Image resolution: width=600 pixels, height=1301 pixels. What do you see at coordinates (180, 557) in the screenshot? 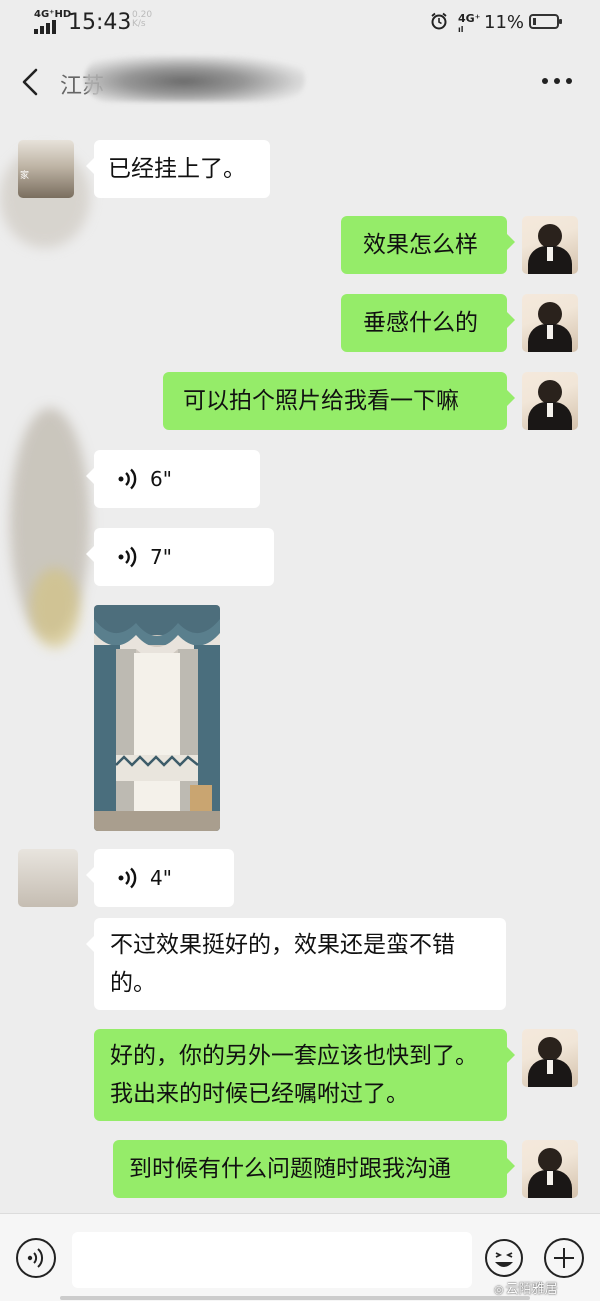
I see `voice-message: 7"` at bounding box center [180, 557].